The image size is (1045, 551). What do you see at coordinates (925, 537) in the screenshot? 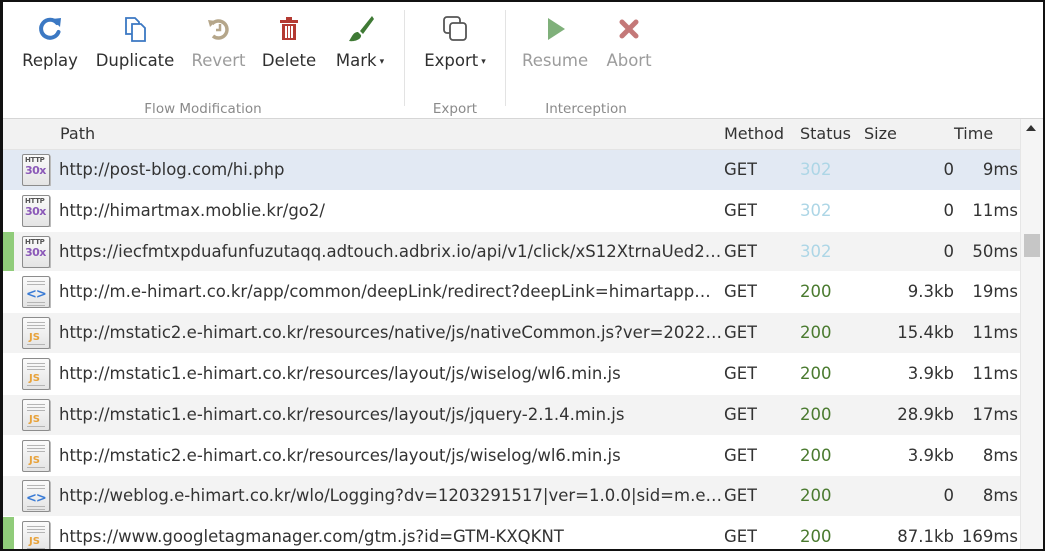
I see `row-size: 87.1kb` at bounding box center [925, 537].